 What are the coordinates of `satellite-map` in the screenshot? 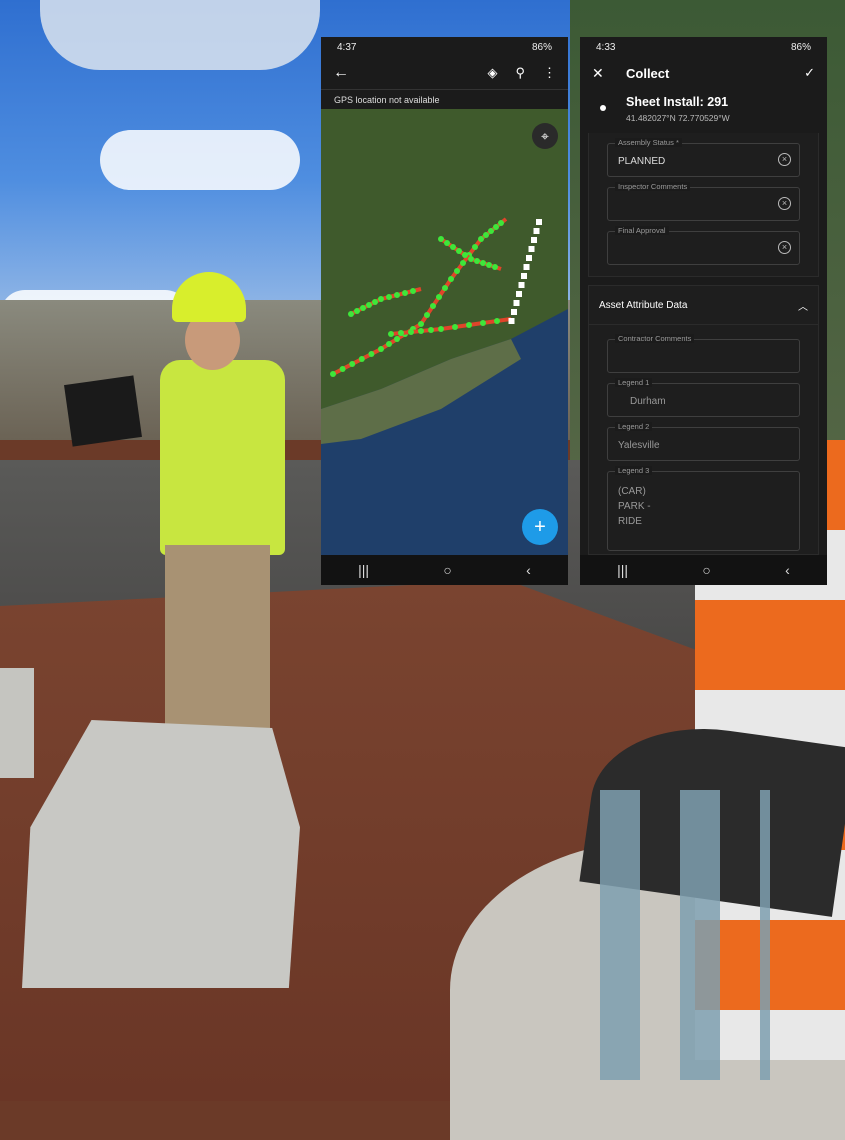 It's located at (444, 332).